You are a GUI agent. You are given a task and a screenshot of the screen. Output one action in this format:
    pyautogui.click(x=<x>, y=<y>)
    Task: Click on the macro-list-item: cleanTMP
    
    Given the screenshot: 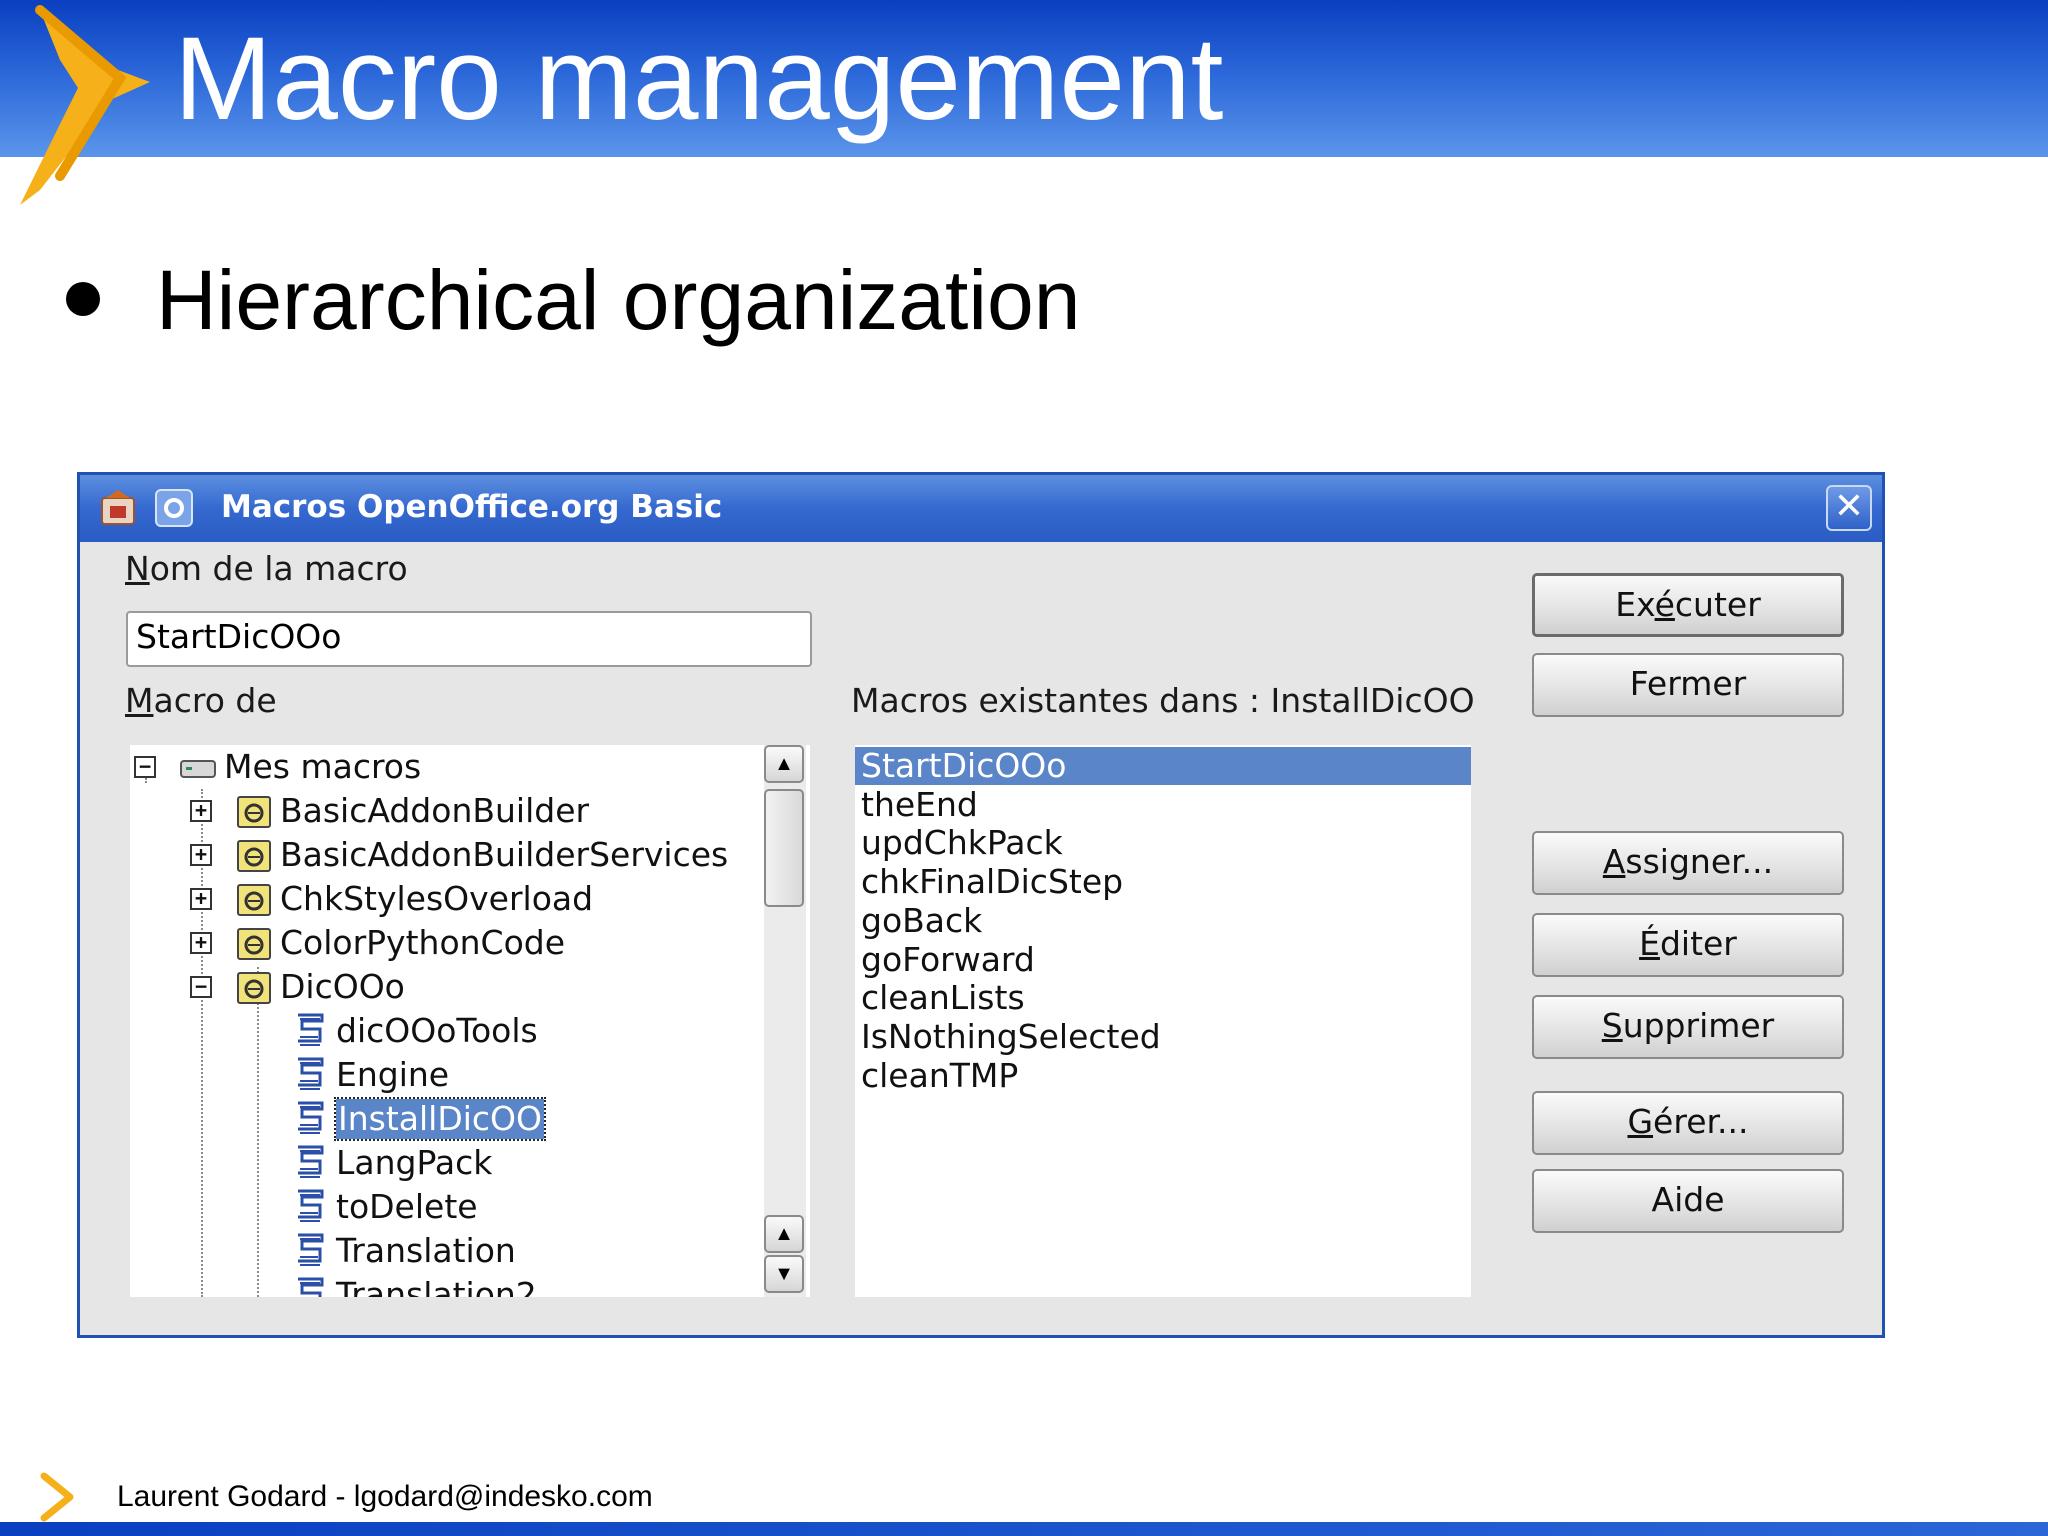 What is the action you would take?
    pyautogui.click(x=1163, y=1075)
    